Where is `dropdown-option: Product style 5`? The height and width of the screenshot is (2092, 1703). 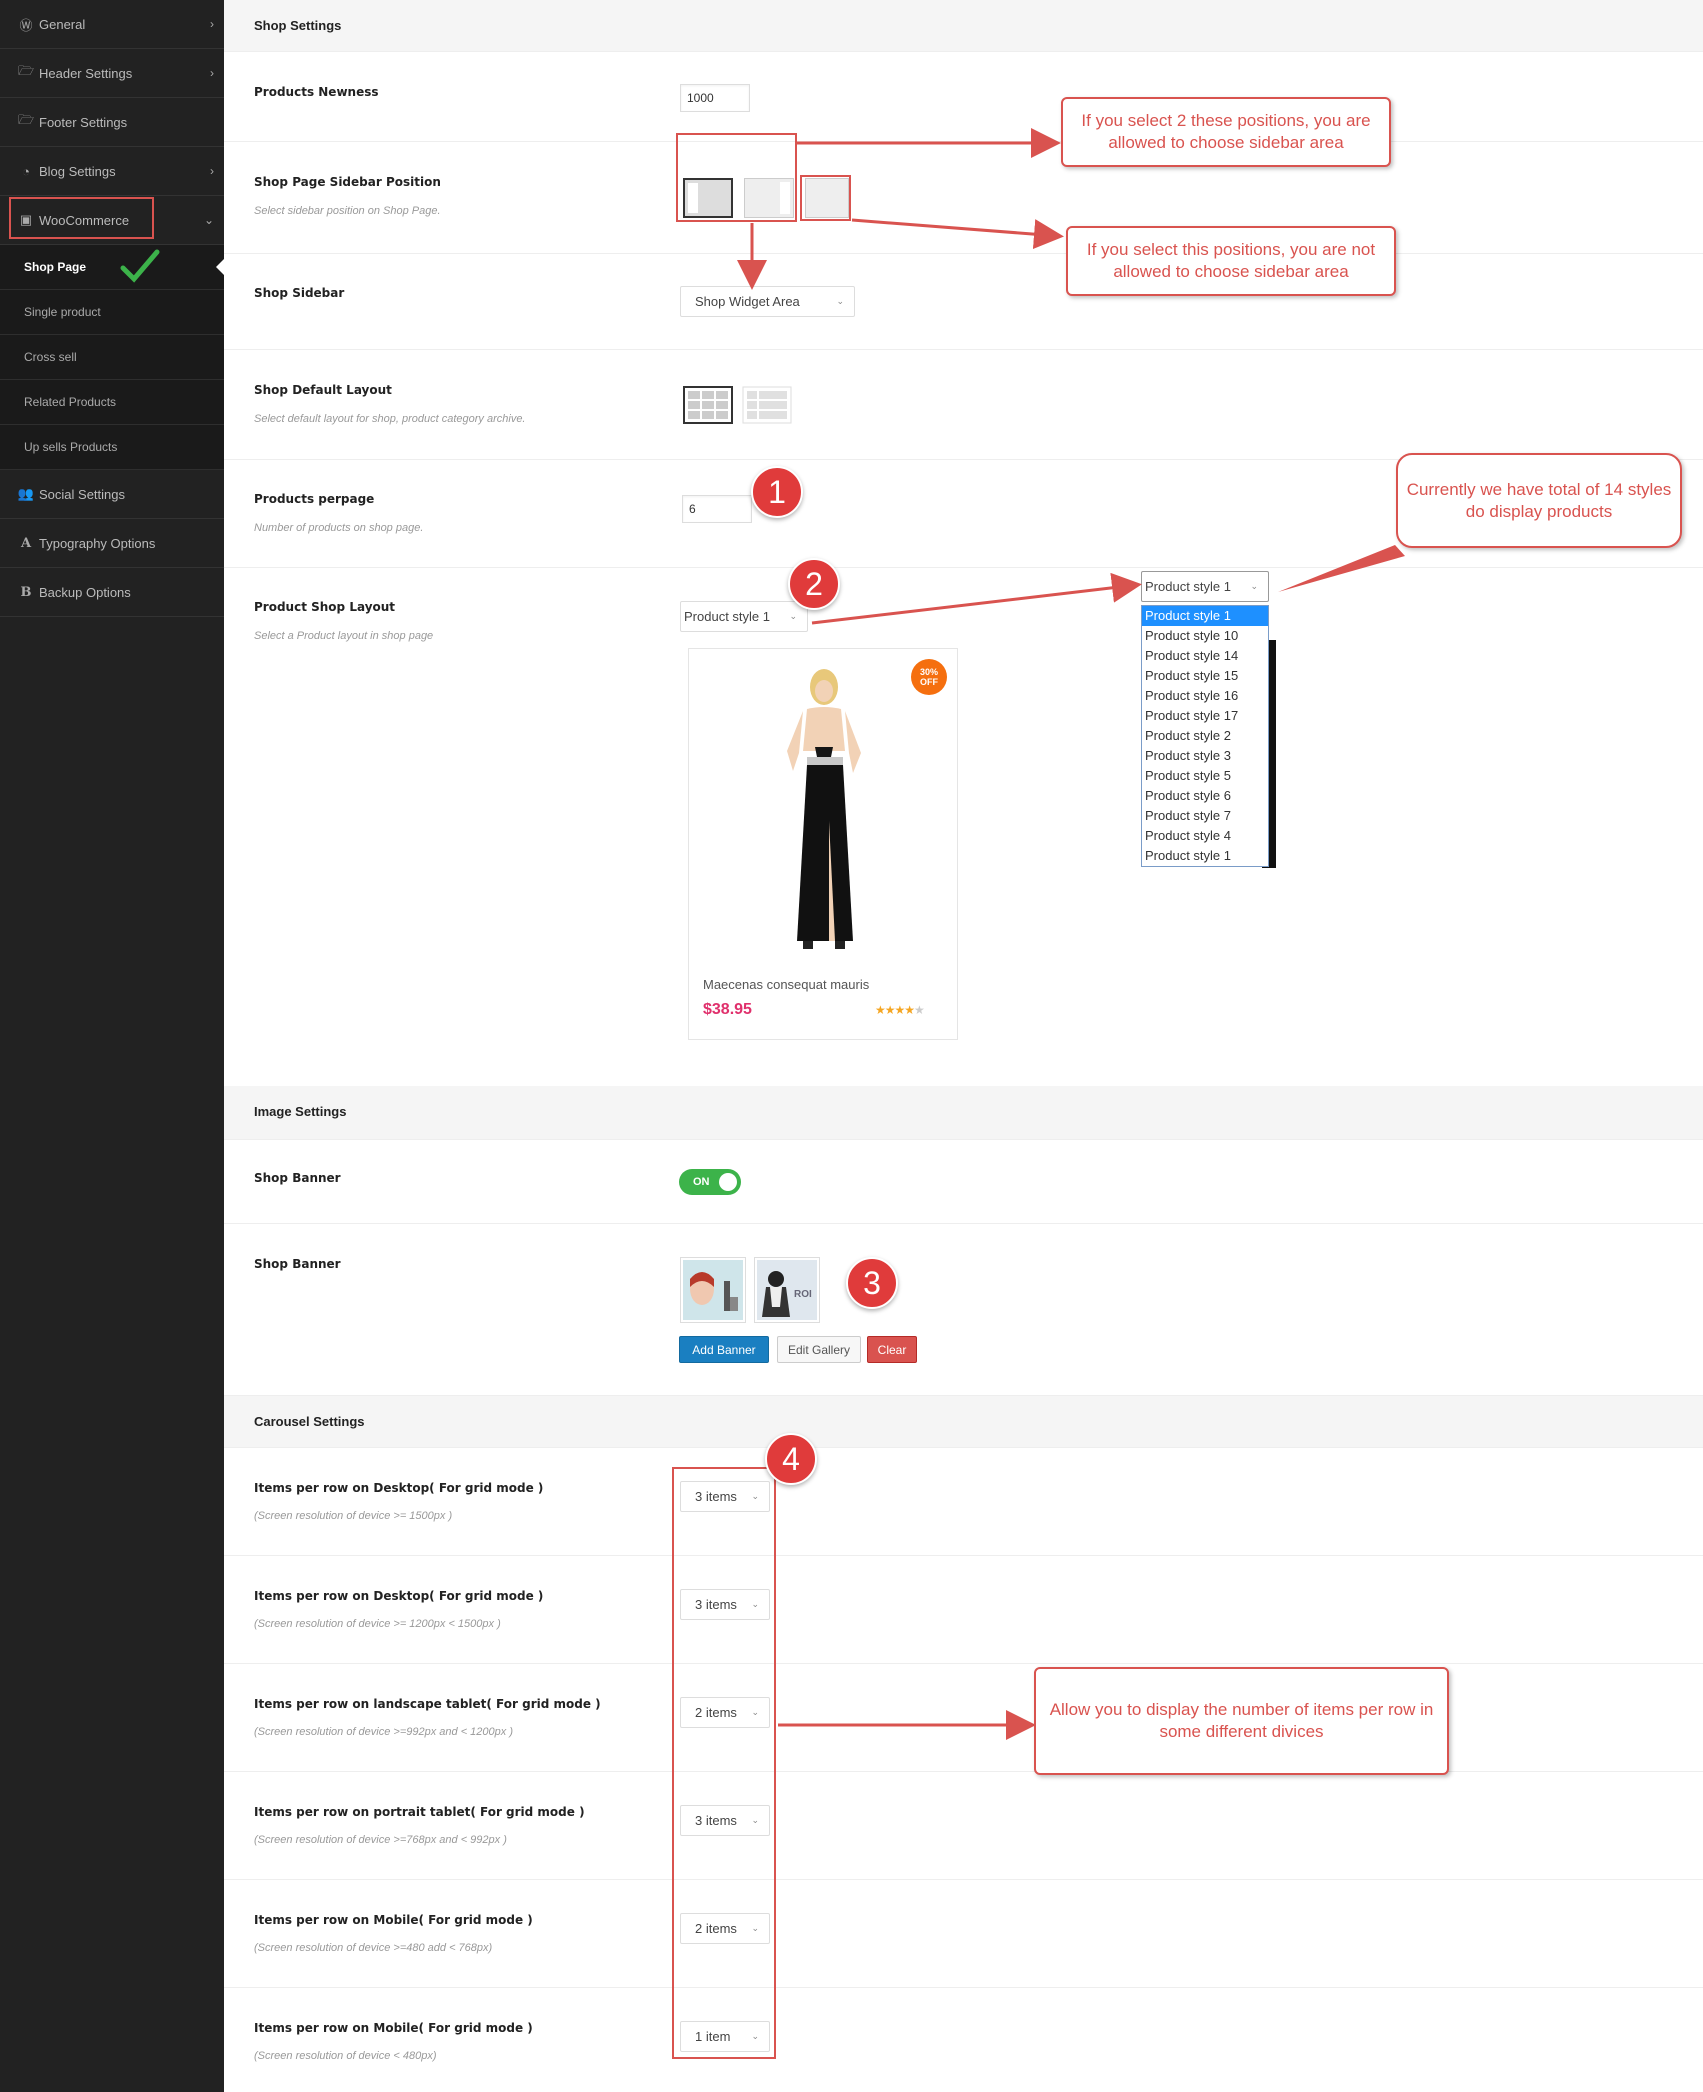
dropdown-option: Product style 5 is located at coordinates (1205, 776).